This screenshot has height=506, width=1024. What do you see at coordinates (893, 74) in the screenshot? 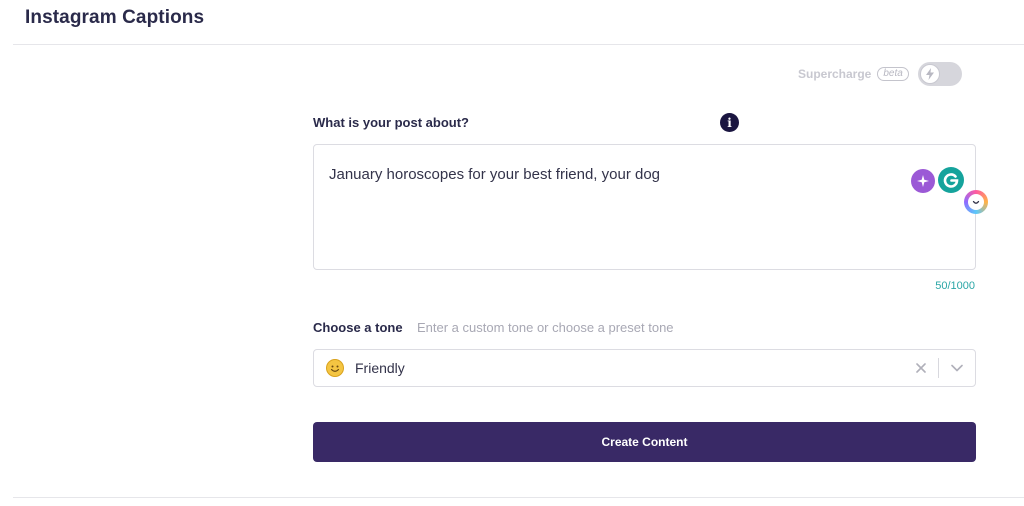
I see `beta-badge: beta` at bounding box center [893, 74].